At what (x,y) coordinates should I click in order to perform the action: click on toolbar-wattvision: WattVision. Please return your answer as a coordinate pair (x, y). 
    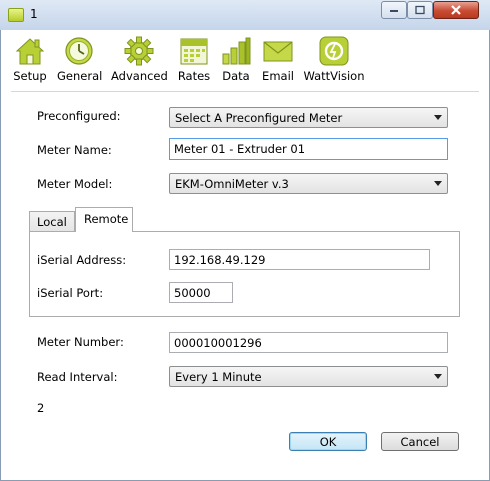
    Looking at the image, I should click on (334, 59).